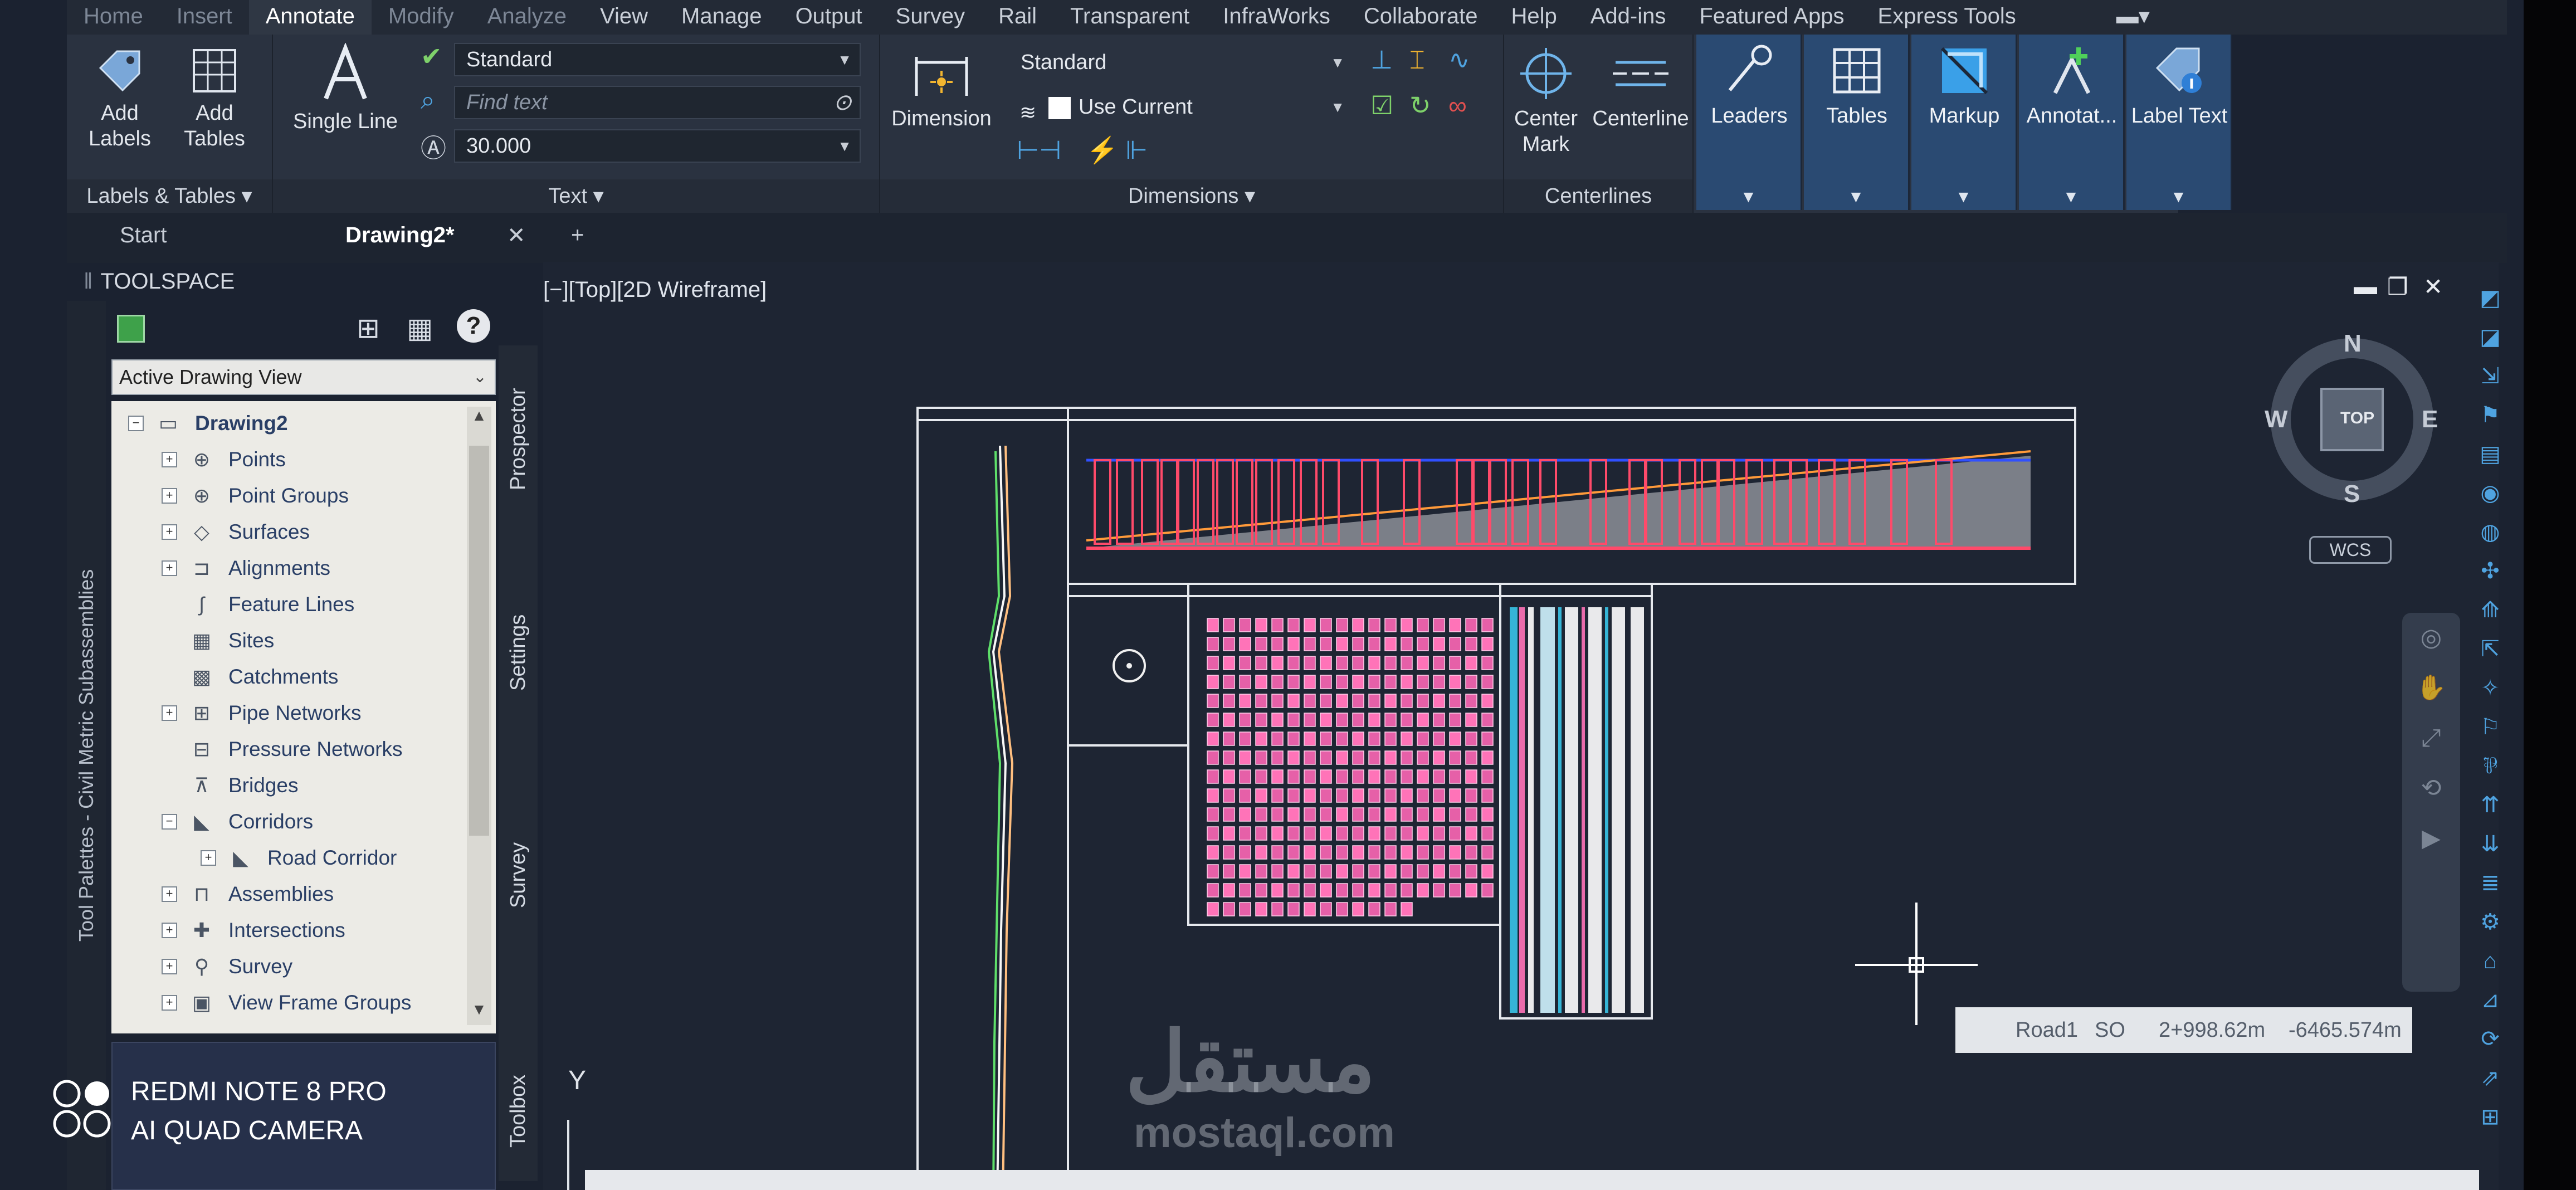 This screenshot has height=1190, width=2576. What do you see at coordinates (289, 568) in the screenshot?
I see `tree-item: + ⊐ Alignments` at bounding box center [289, 568].